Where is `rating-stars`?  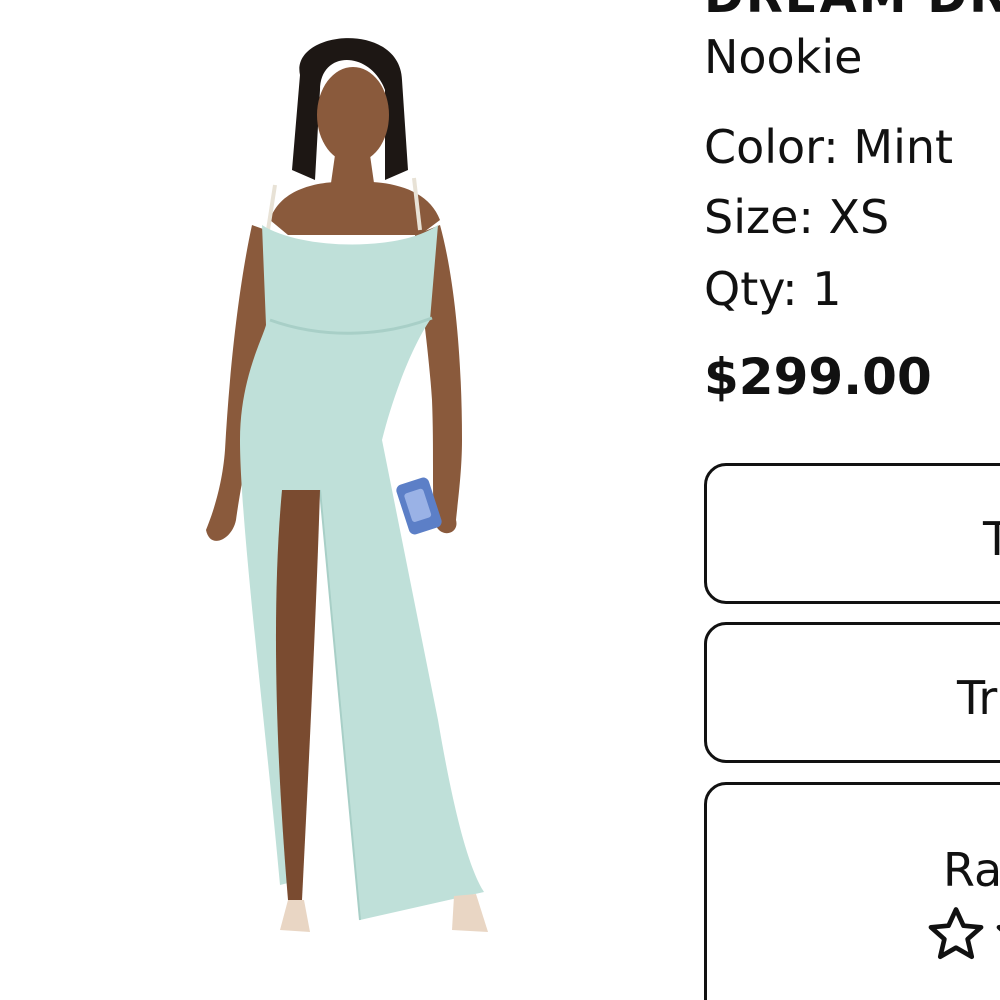 rating-stars is located at coordinates (962, 934).